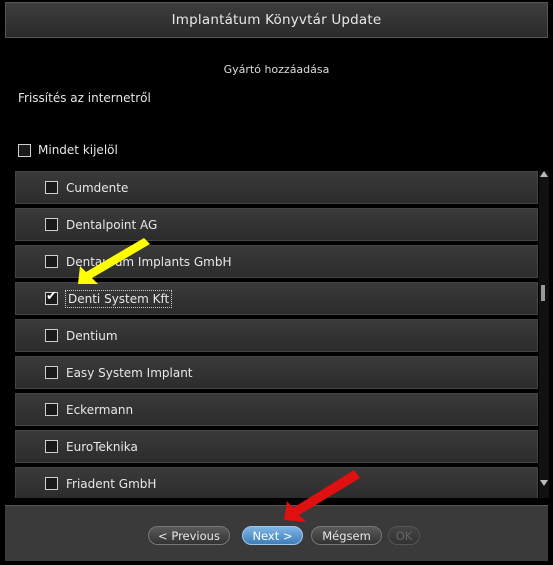 The height and width of the screenshot is (565, 553). I want to click on list-item: Dentalpoint AG, so click(276, 224).